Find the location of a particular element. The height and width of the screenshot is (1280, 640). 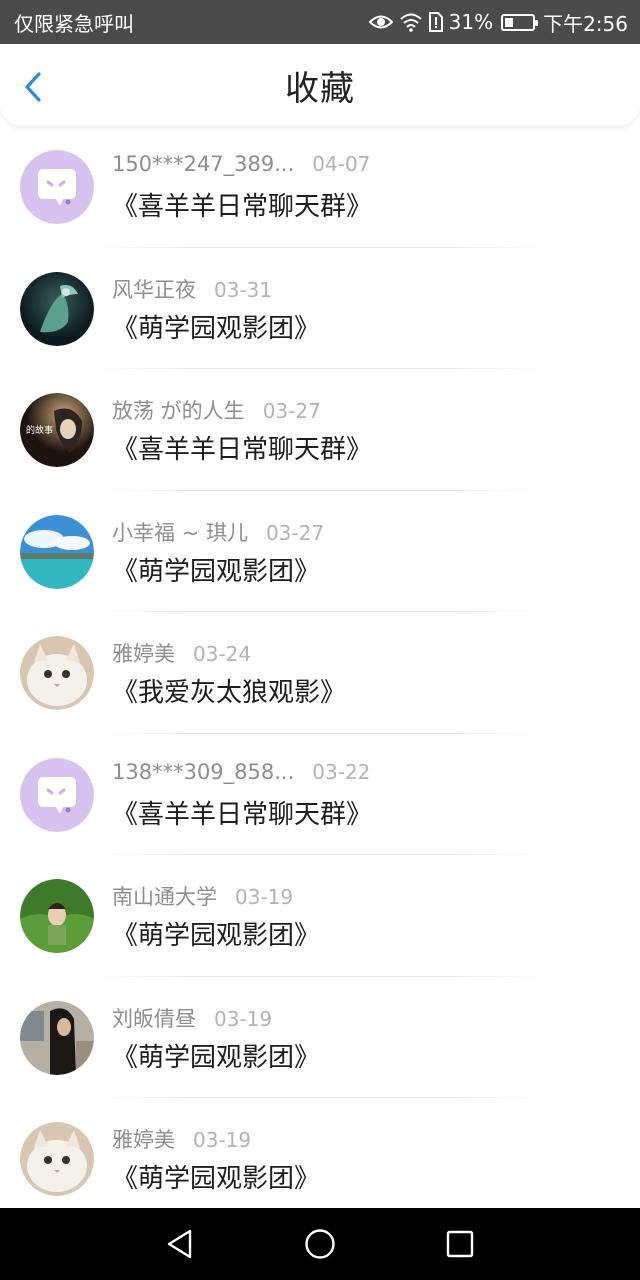

nav-home-button is located at coordinates (320, 1244).